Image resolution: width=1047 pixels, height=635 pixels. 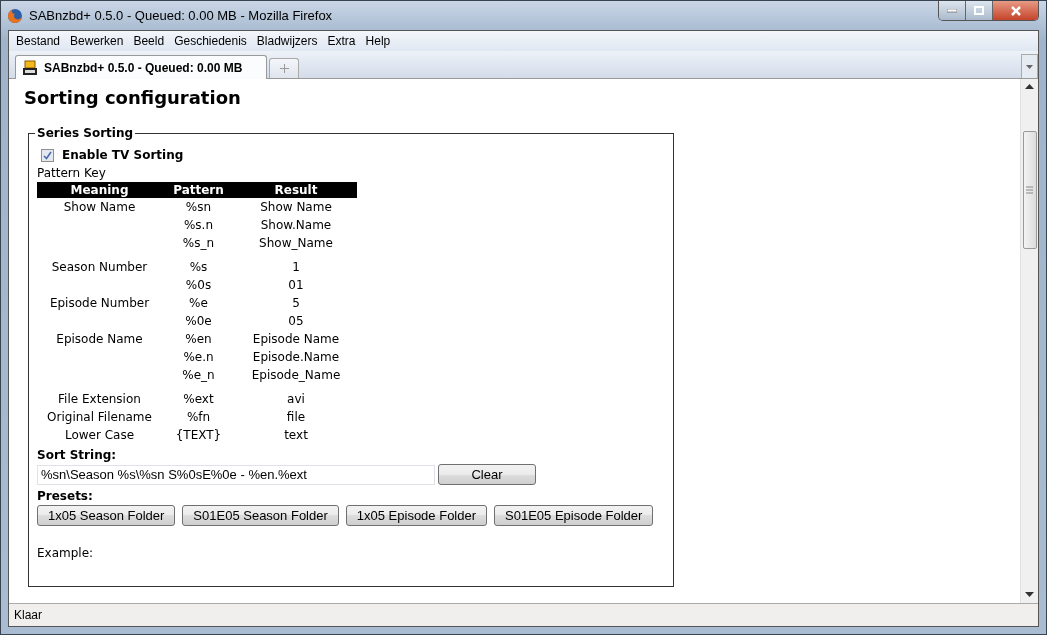 What do you see at coordinates (378, 41) in the screenshot?
I see `menu-item: Help` at bounding box center [378, 41].